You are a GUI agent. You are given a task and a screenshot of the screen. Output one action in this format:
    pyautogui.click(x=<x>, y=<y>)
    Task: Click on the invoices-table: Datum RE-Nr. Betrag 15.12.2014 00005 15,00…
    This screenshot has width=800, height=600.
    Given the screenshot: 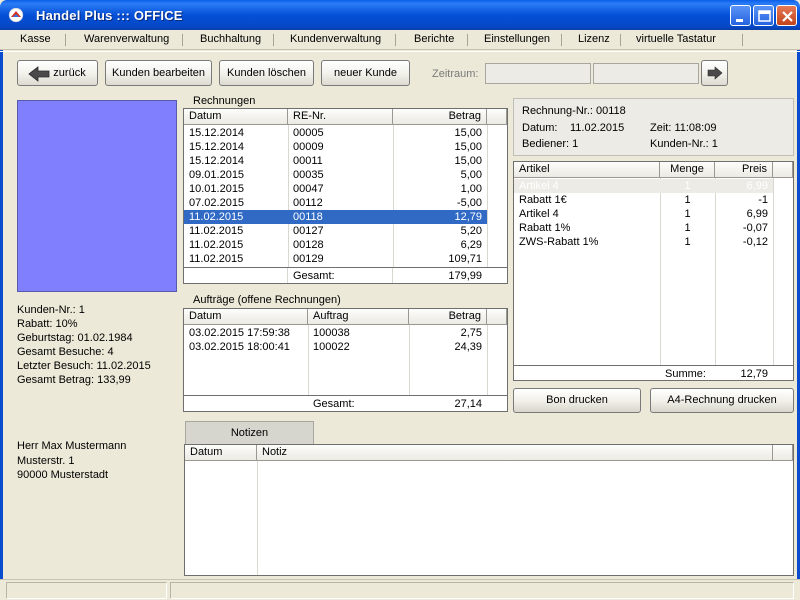 What is the action you would take?
    pyautogui.click(x=345, y=196)
    